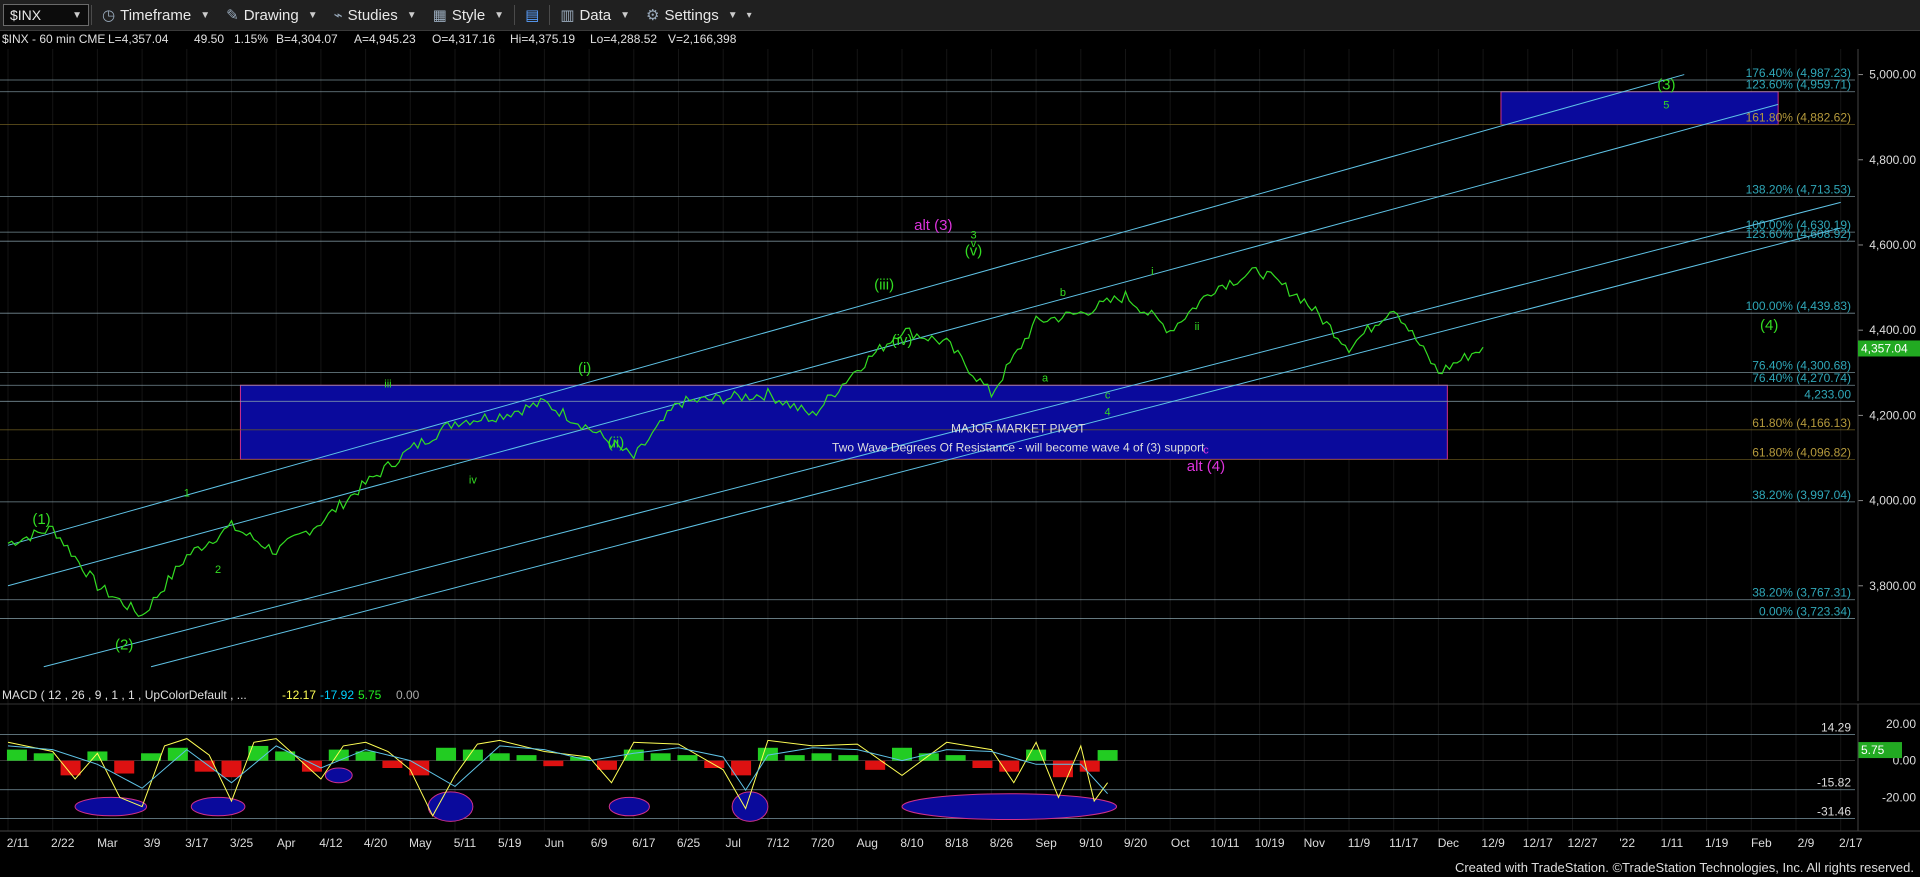  I want to click on macd-level-label: 14.29, so click(1836, 727).